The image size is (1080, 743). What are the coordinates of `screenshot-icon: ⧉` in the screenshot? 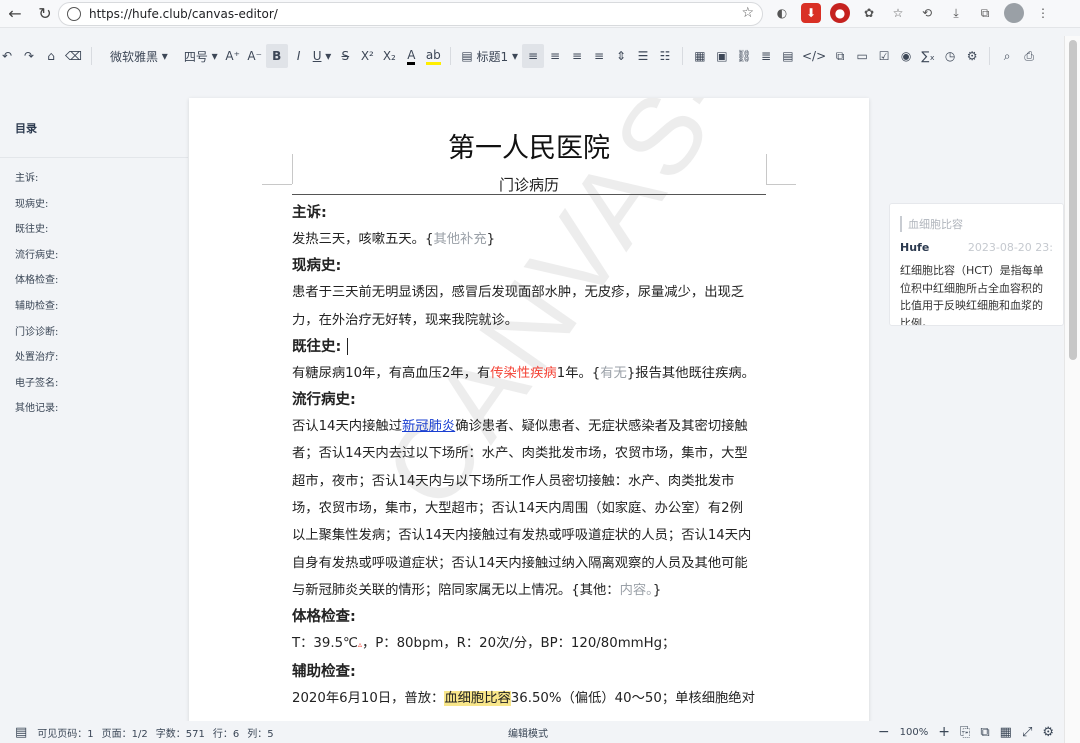 It's located at (985, 13).